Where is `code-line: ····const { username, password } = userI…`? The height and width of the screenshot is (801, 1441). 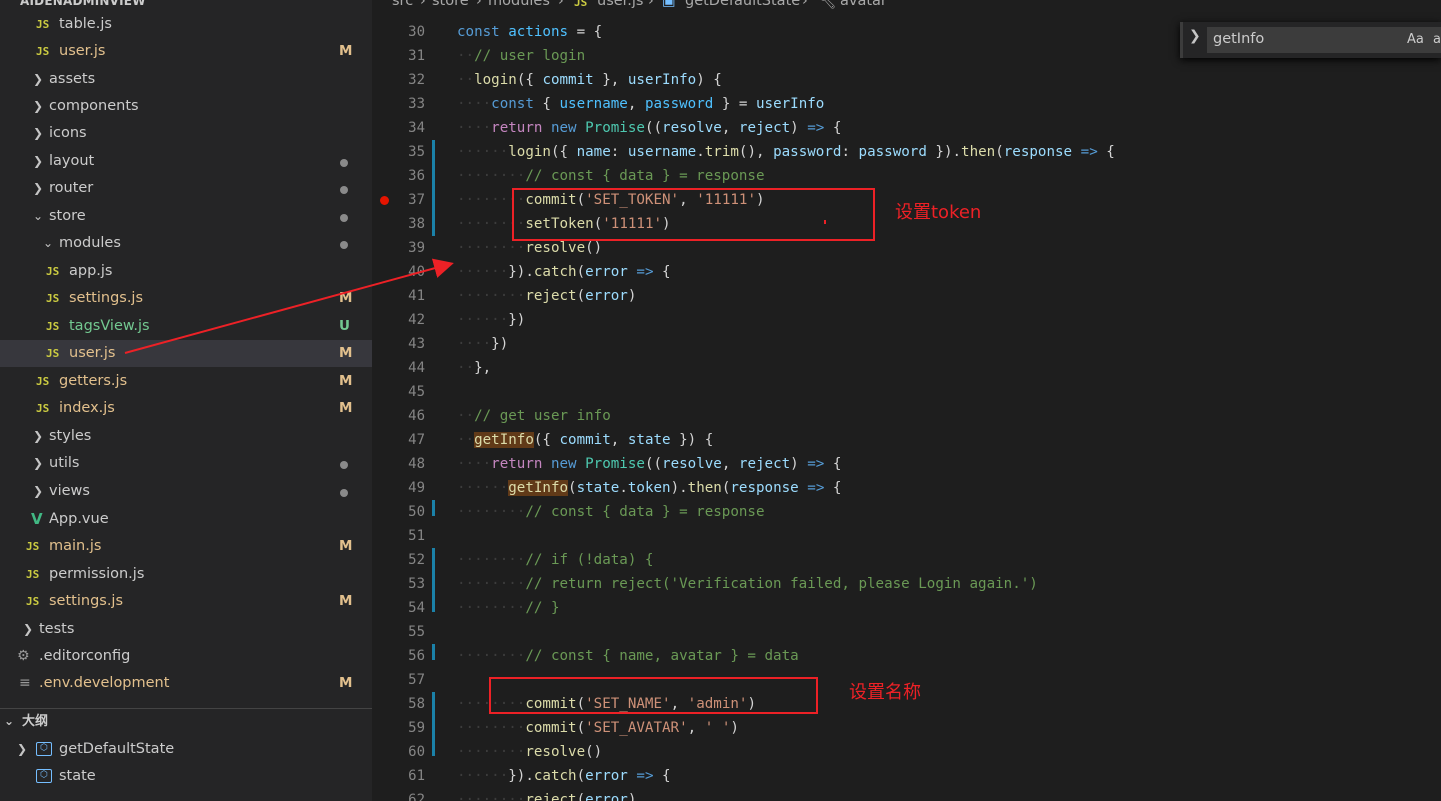 code-line: ····const { username, password } = userI… is located at coordinates (640, 104).